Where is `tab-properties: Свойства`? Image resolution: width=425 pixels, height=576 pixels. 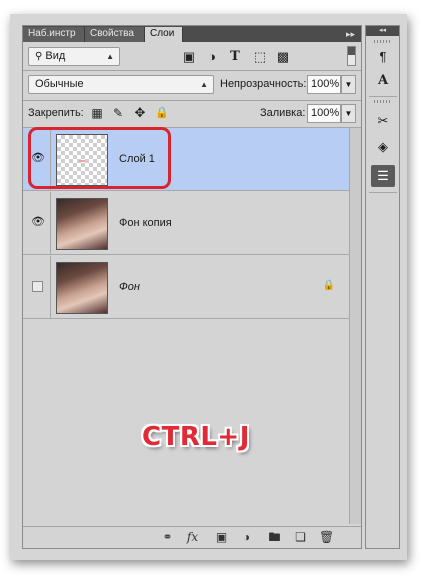
tab-properties: Свойства is located at coordinates (115, 34).